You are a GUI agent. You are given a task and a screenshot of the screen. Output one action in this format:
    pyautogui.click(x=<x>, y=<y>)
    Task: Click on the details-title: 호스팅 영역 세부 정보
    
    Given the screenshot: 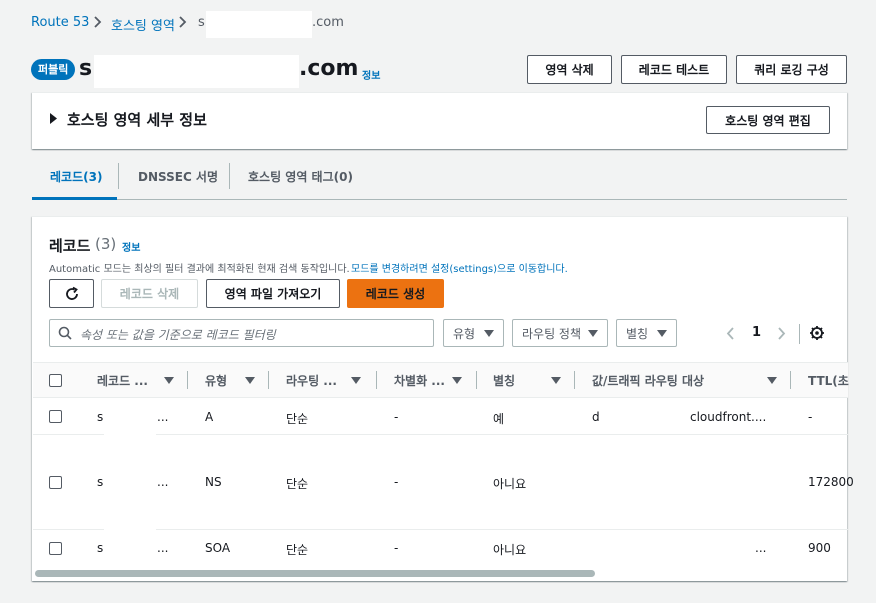 What is the action you would take?
    pyautogui.click(x=137, y=119)
    